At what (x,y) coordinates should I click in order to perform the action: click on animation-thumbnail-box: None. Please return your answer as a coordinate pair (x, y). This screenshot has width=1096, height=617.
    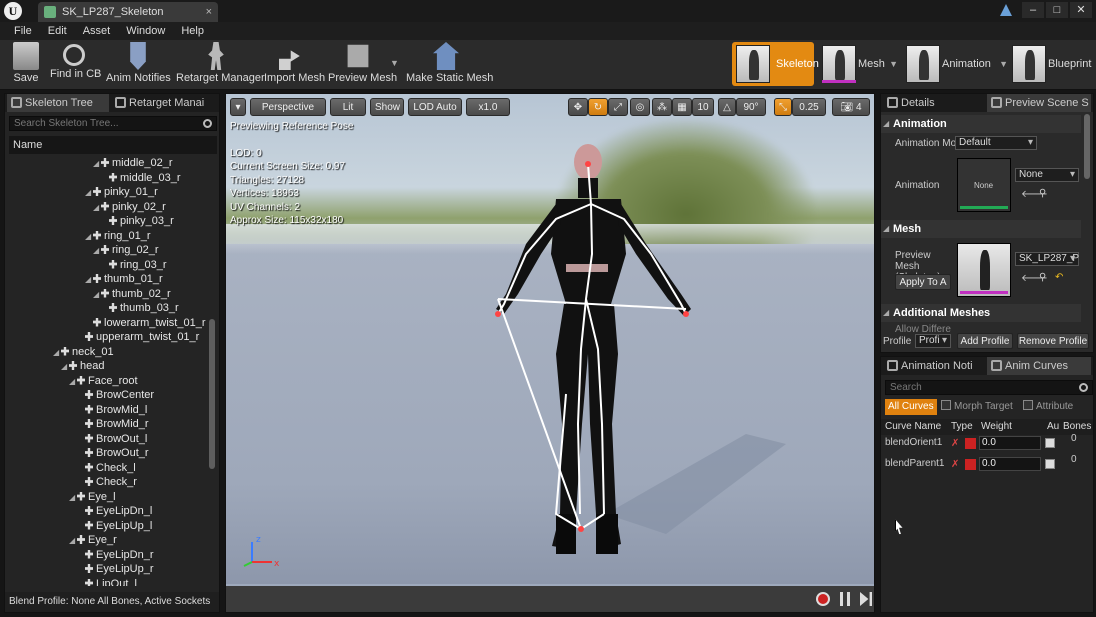
    Looking at the image, I should click on (984, 185).